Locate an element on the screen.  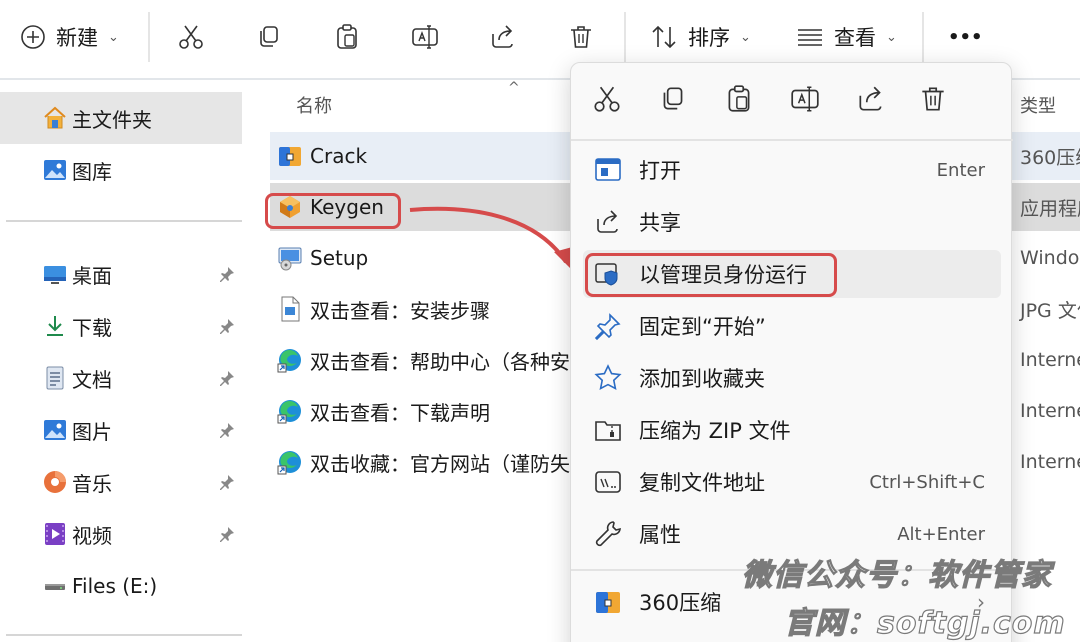
menu-item-shortcut: Ctrl+Shift+C is located at coordinates (927, 482).